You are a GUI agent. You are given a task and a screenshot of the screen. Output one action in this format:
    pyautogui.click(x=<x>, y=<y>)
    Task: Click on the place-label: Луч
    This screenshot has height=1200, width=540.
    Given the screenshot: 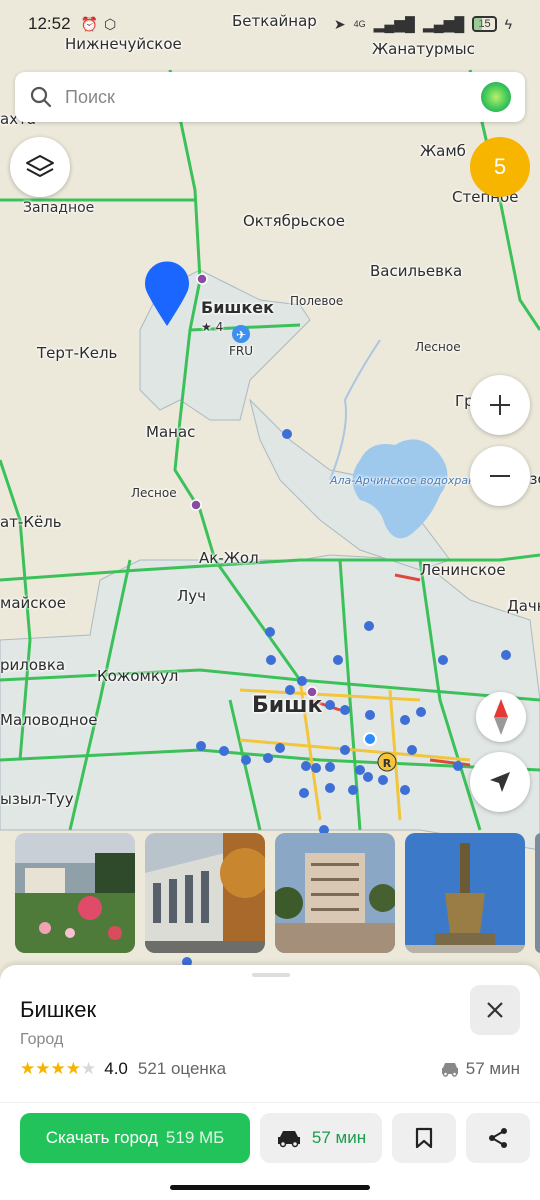 What is the action you would take?
    pyautogui.click(x=192, y=596)
    